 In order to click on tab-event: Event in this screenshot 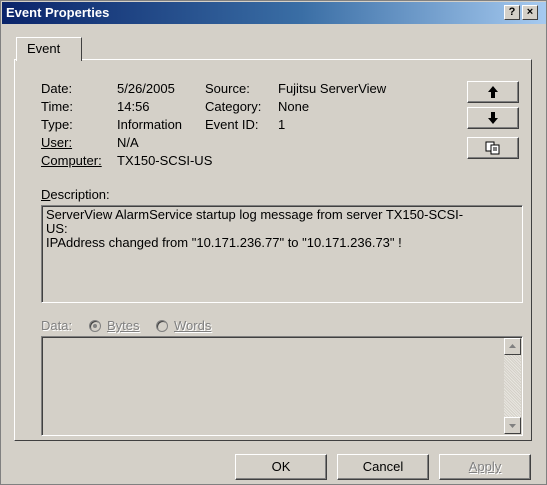, I will do `click(49, 49)`.